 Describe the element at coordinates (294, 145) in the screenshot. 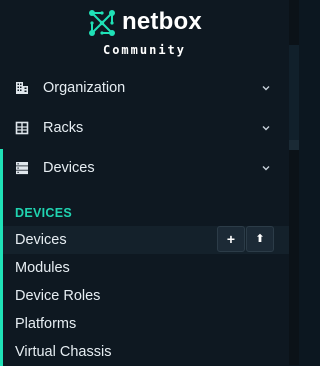

I see `content-border` at that location.